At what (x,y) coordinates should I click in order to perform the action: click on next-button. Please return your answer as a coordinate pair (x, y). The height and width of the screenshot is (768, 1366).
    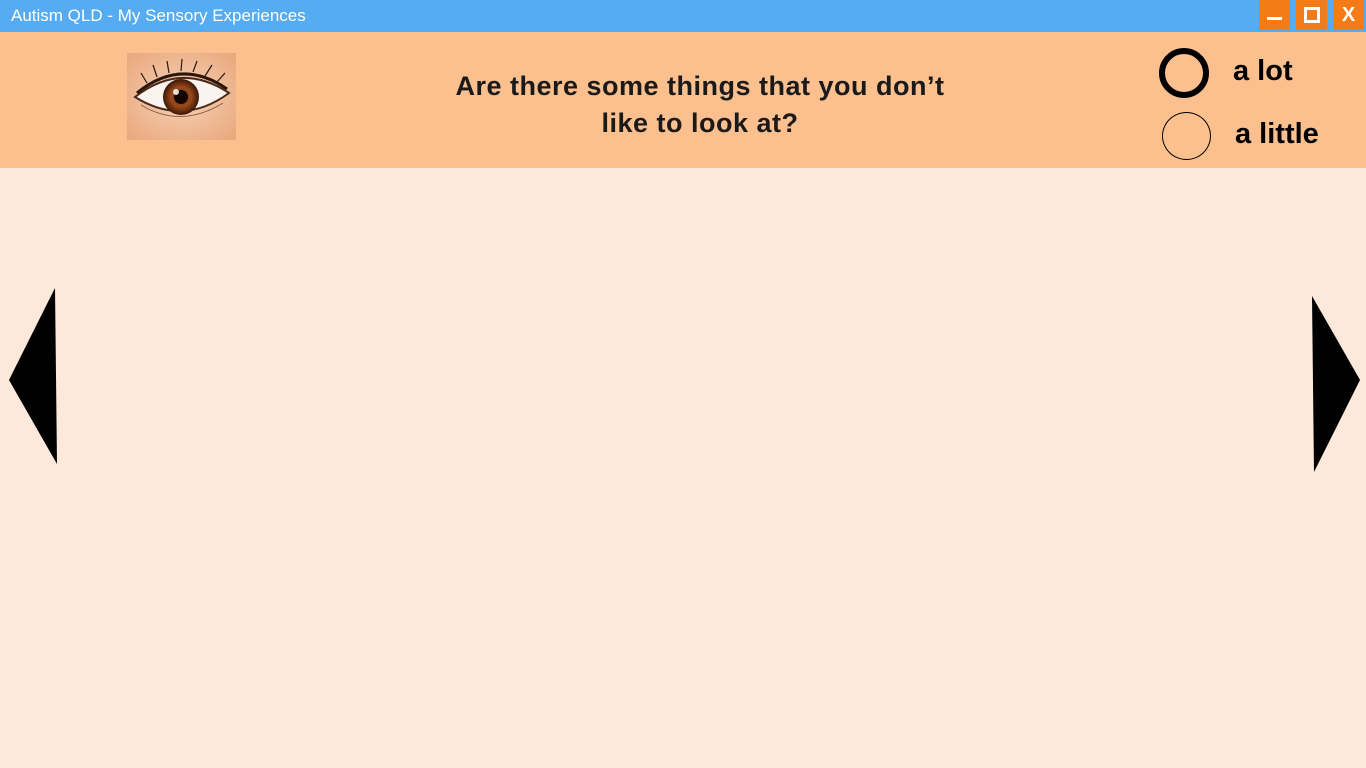
    Looking at the image, I should click on (1336, 384).